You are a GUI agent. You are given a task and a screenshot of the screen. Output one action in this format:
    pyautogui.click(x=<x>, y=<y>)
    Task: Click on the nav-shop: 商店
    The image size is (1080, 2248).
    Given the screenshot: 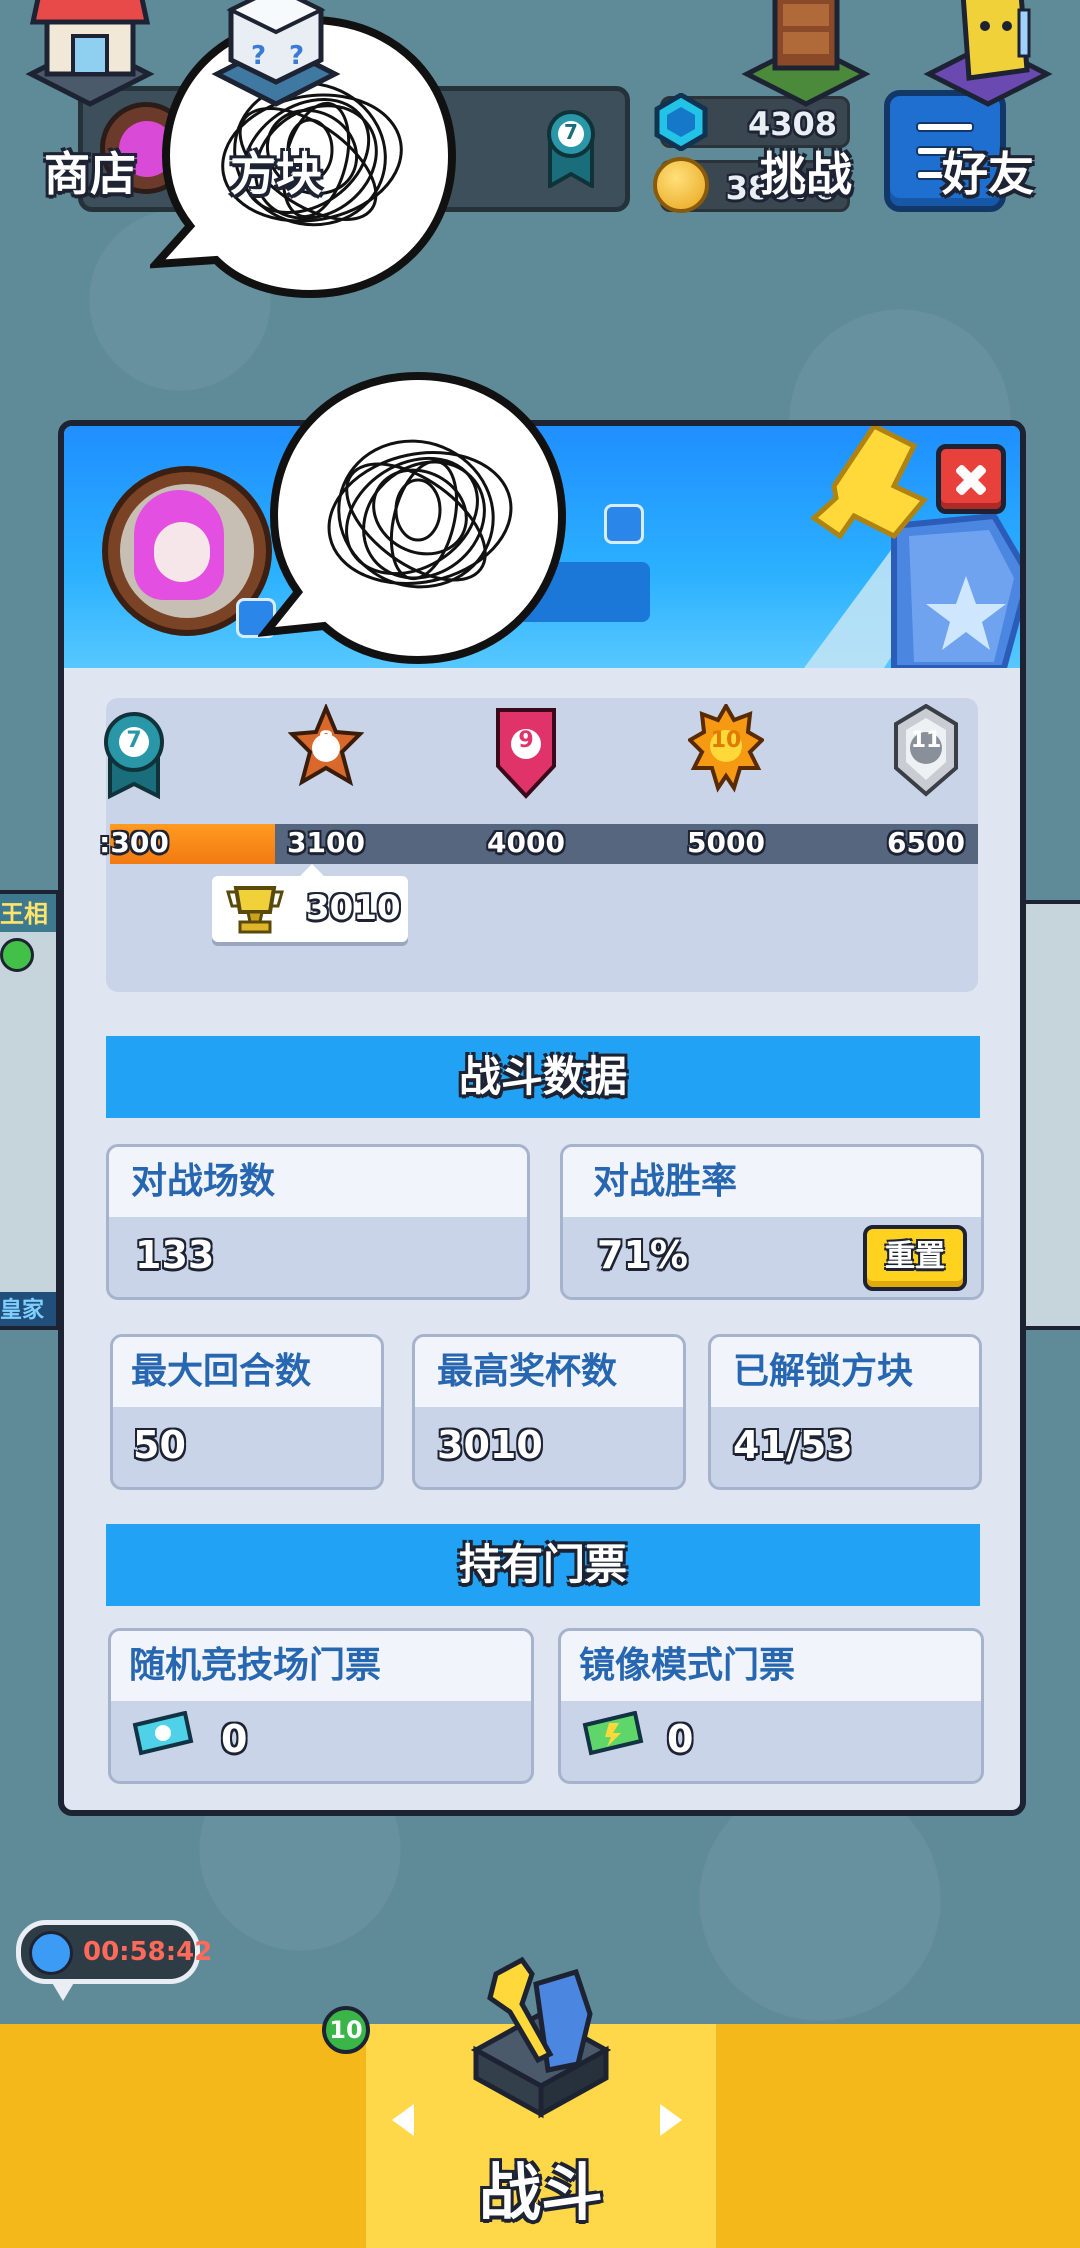 What is the action you would take?
    pyautogui.click(x=90, y=112)
    